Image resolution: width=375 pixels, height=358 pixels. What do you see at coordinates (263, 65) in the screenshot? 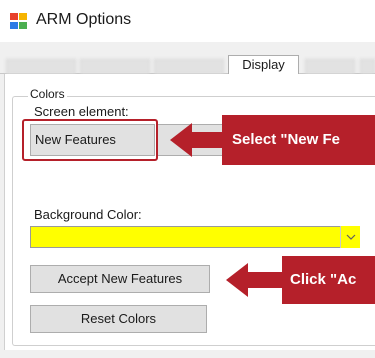
I see `tab-display: Display` at bounding box center [263, 65].